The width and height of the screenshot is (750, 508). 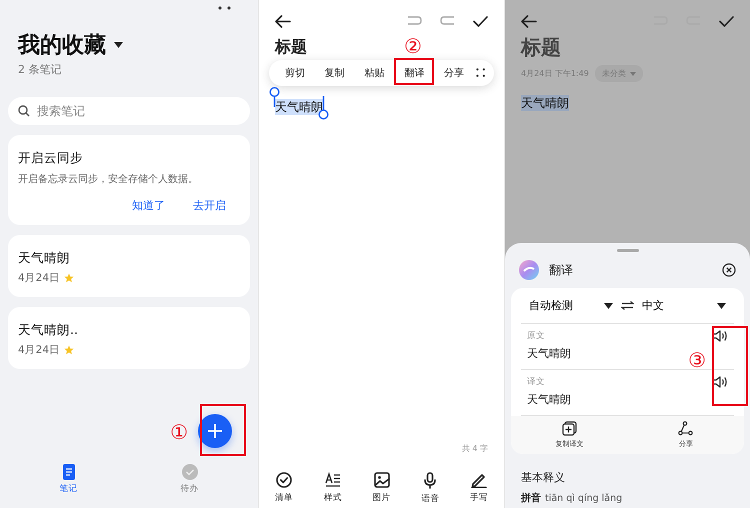 What do you see at coordinates (430, 480) in the screenshot?
I see `microphone-icon` at bounding box center [430, 480].